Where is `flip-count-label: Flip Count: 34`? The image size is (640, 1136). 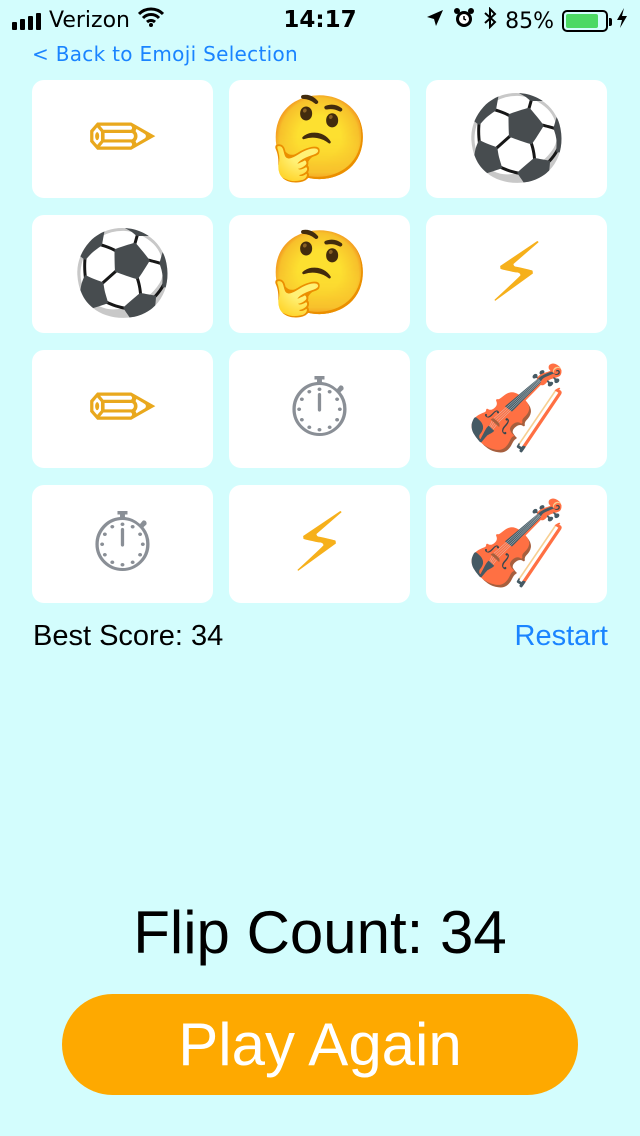 flip-count-label: Flip Count: 34 is located at coordinates (320, 932).